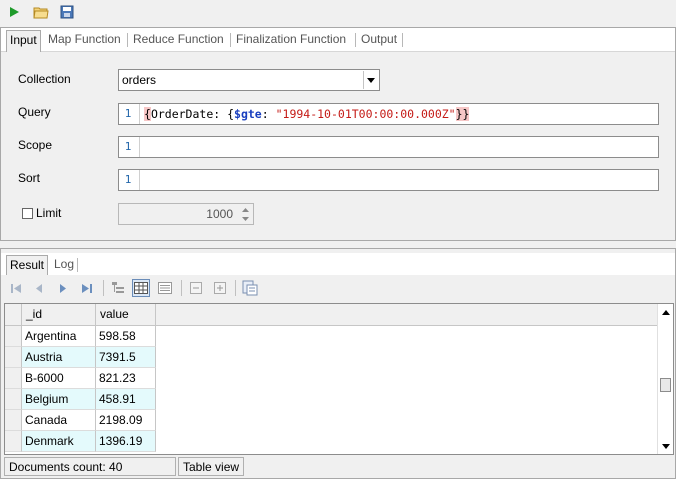  Describe the element at coordinates (59, 357) in the screenshot. I see `cell-id: Austria` at that location.